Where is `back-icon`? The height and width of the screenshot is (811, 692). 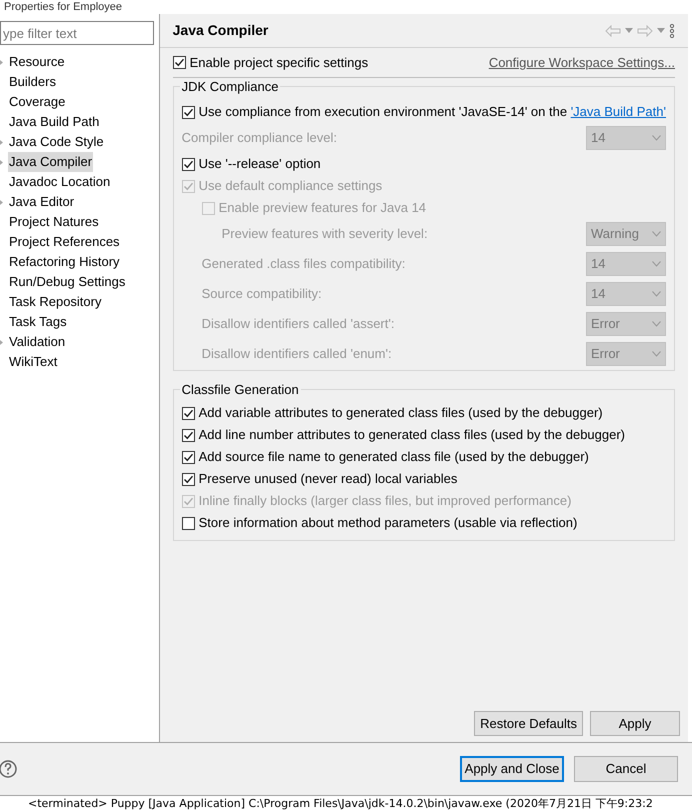
back-icon is located at coordinates (613, 30).